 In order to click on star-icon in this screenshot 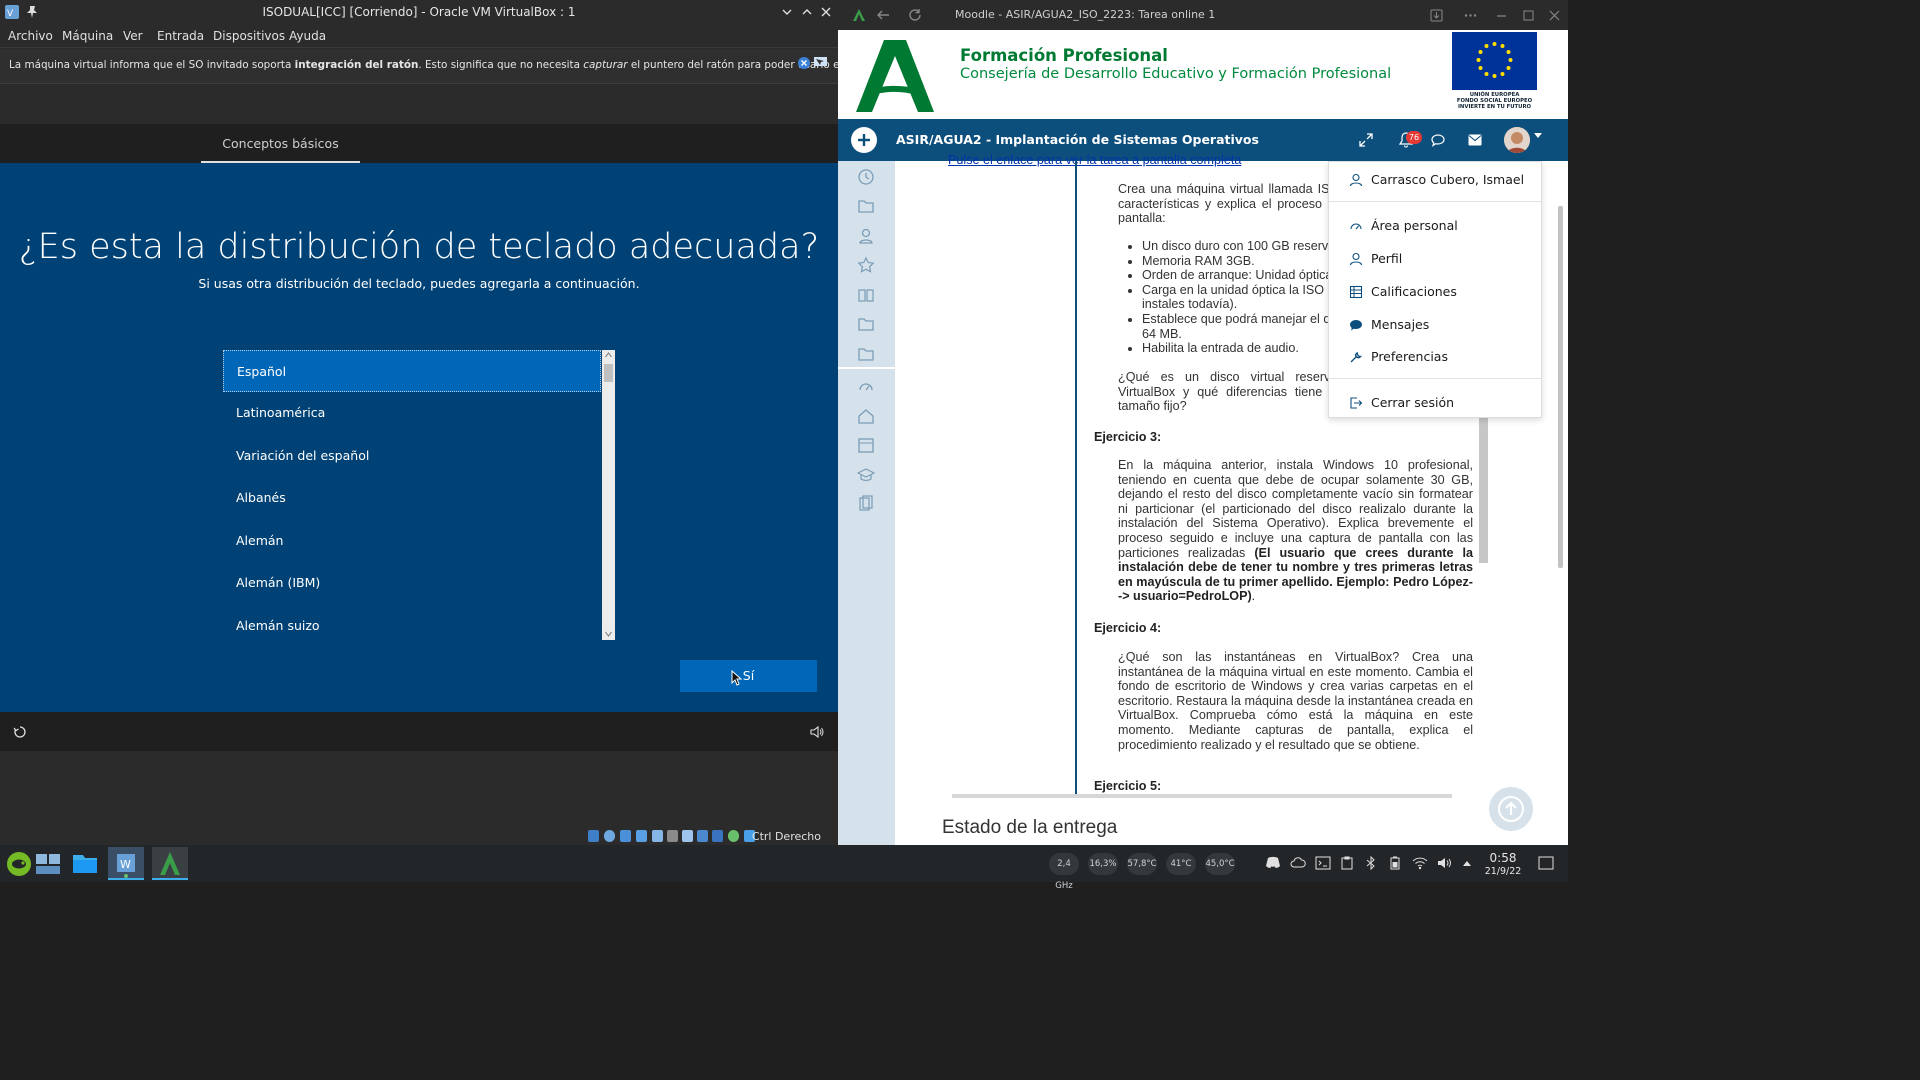, I will do `click(866, 265)`.